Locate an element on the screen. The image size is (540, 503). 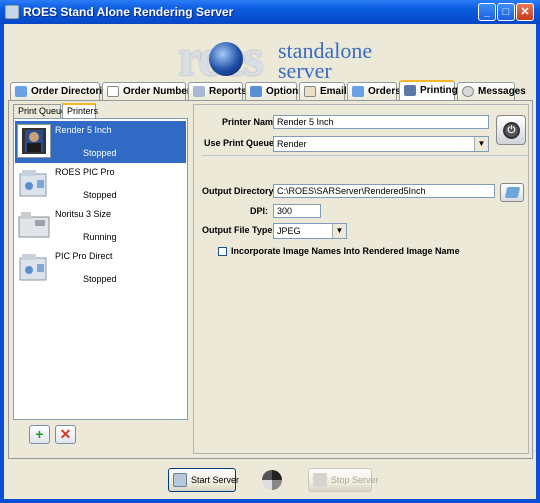
tab-options: Options is located at coordinates (274, 91).